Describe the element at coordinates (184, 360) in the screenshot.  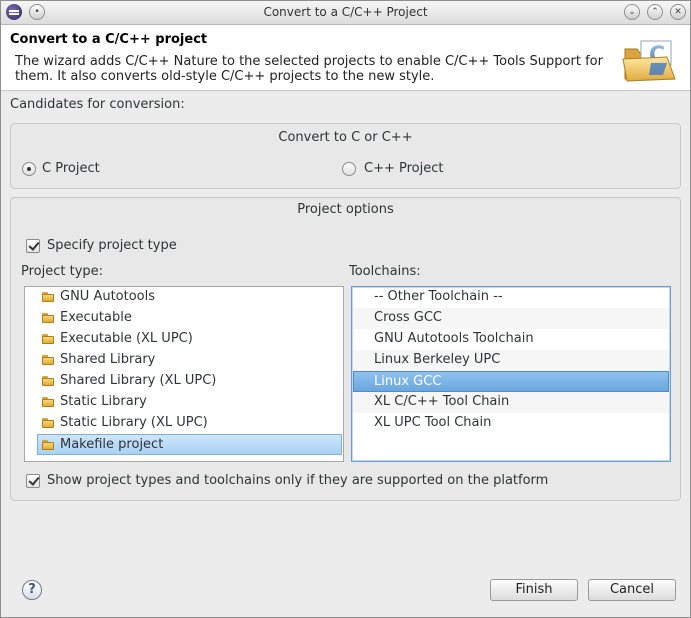
I see `list-item: Shared Library` at that location.